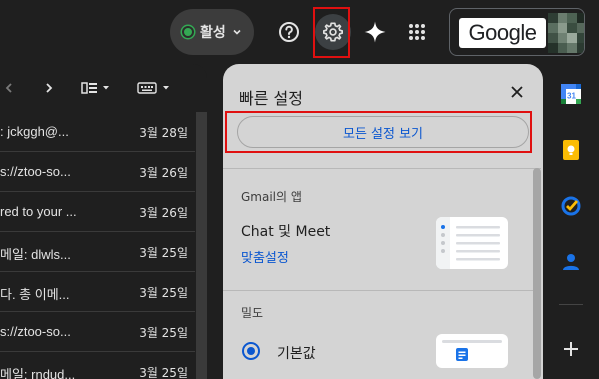 The image size is (599, 379). What do you see at coordinates (97, 332) in the screenshot?
I see `email-row: s://ztoo-so... 3월 25일` at bounding box center [97, 332].